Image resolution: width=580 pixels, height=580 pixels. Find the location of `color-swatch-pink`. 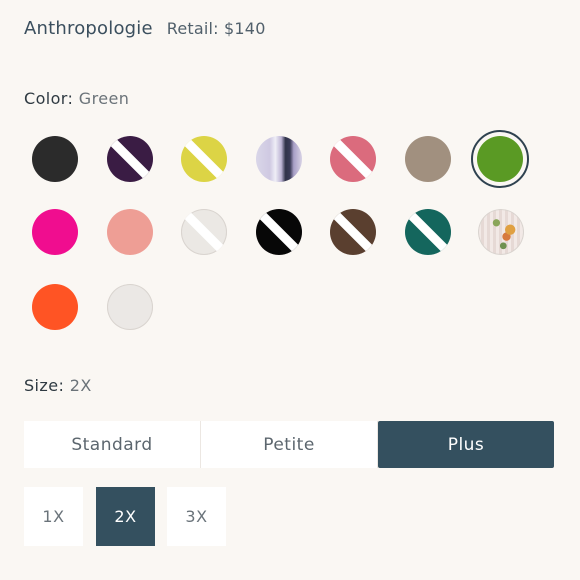

color-swatch-pink is located at coordinates (353, 159).